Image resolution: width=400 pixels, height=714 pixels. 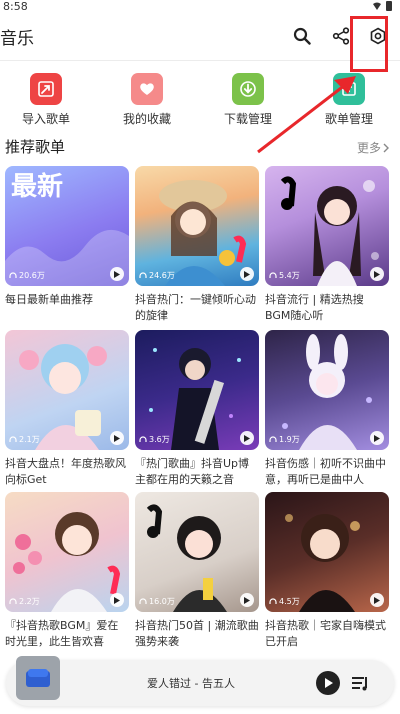 I want to click on play-pause-button, so click(x=328, y=683).